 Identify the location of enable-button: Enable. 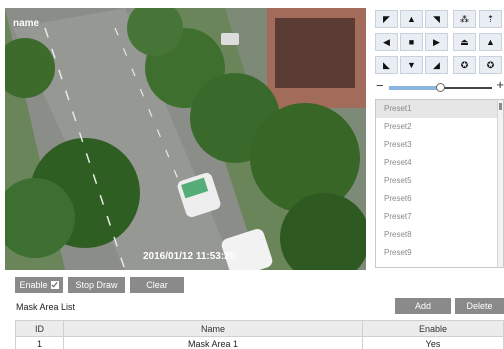
(39, 285).